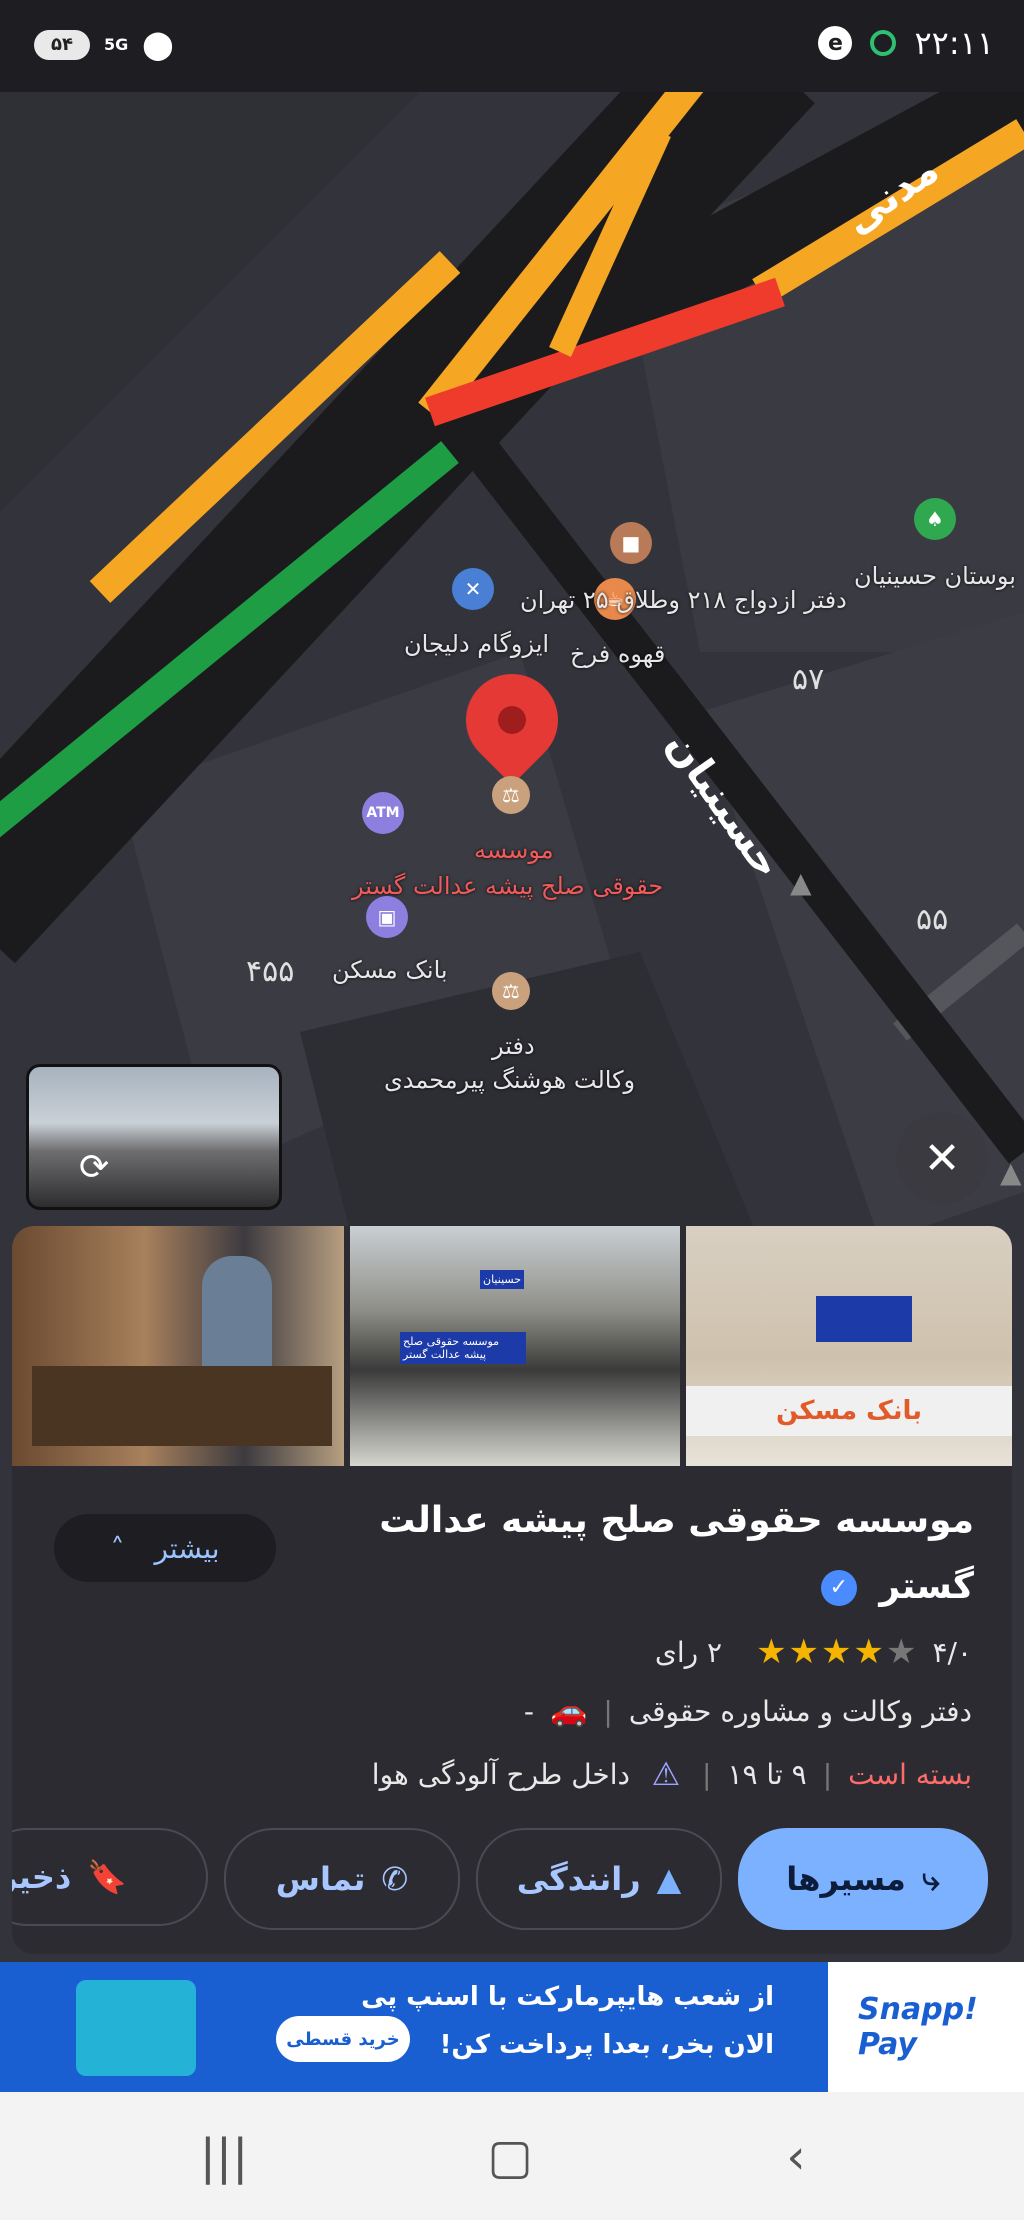 This screenshot has width=1024, height=2220. What do you see at coordinates (617, 654) in the screenshot?
I see `poi-coffee: قهوه فرخ` at bounding box center [617, 654].